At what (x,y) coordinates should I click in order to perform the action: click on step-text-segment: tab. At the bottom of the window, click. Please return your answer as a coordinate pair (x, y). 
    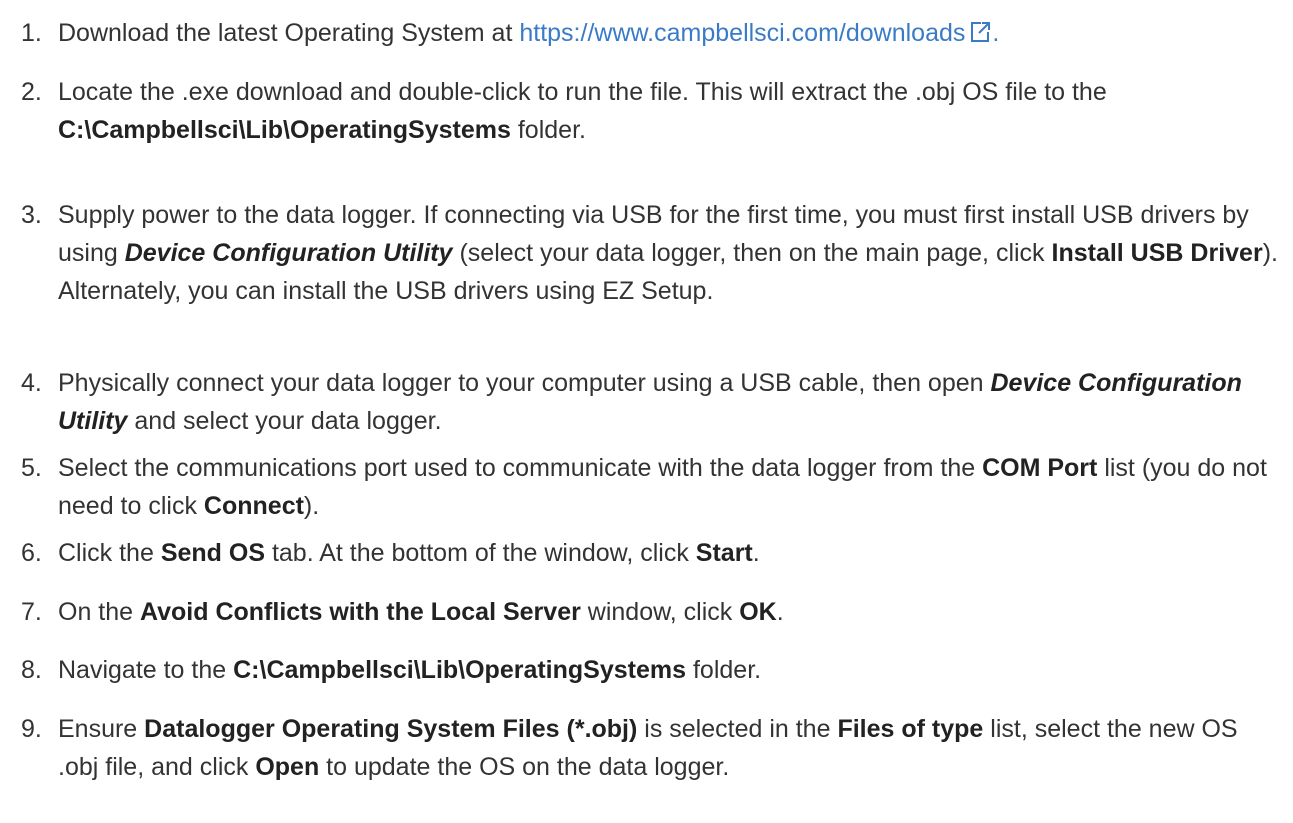
    Looking at the image, I should click on (480, 553).